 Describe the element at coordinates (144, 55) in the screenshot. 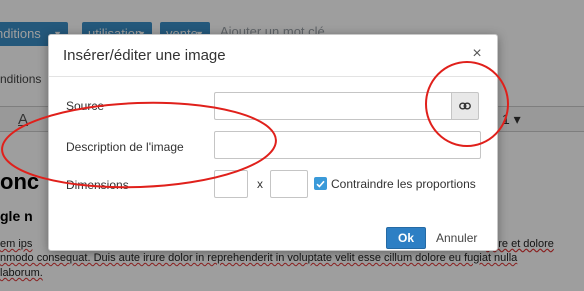

I see `dialog-title: Insérer/éditer une image` at that location.